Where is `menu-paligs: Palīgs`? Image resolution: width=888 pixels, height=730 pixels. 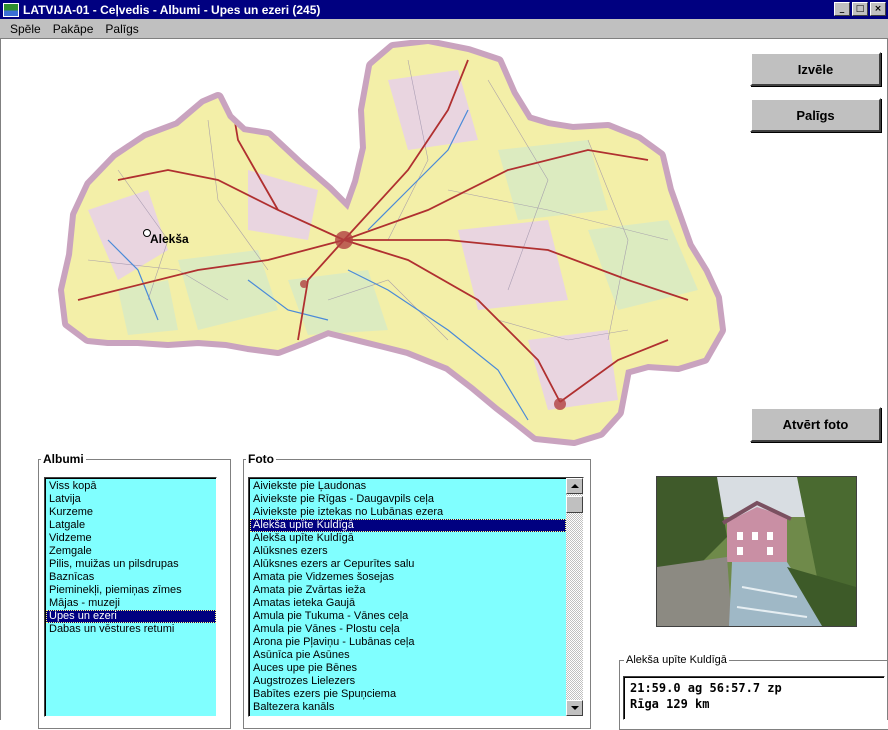
menu-paligs: Palīgs is located at coordinates (121, 29).